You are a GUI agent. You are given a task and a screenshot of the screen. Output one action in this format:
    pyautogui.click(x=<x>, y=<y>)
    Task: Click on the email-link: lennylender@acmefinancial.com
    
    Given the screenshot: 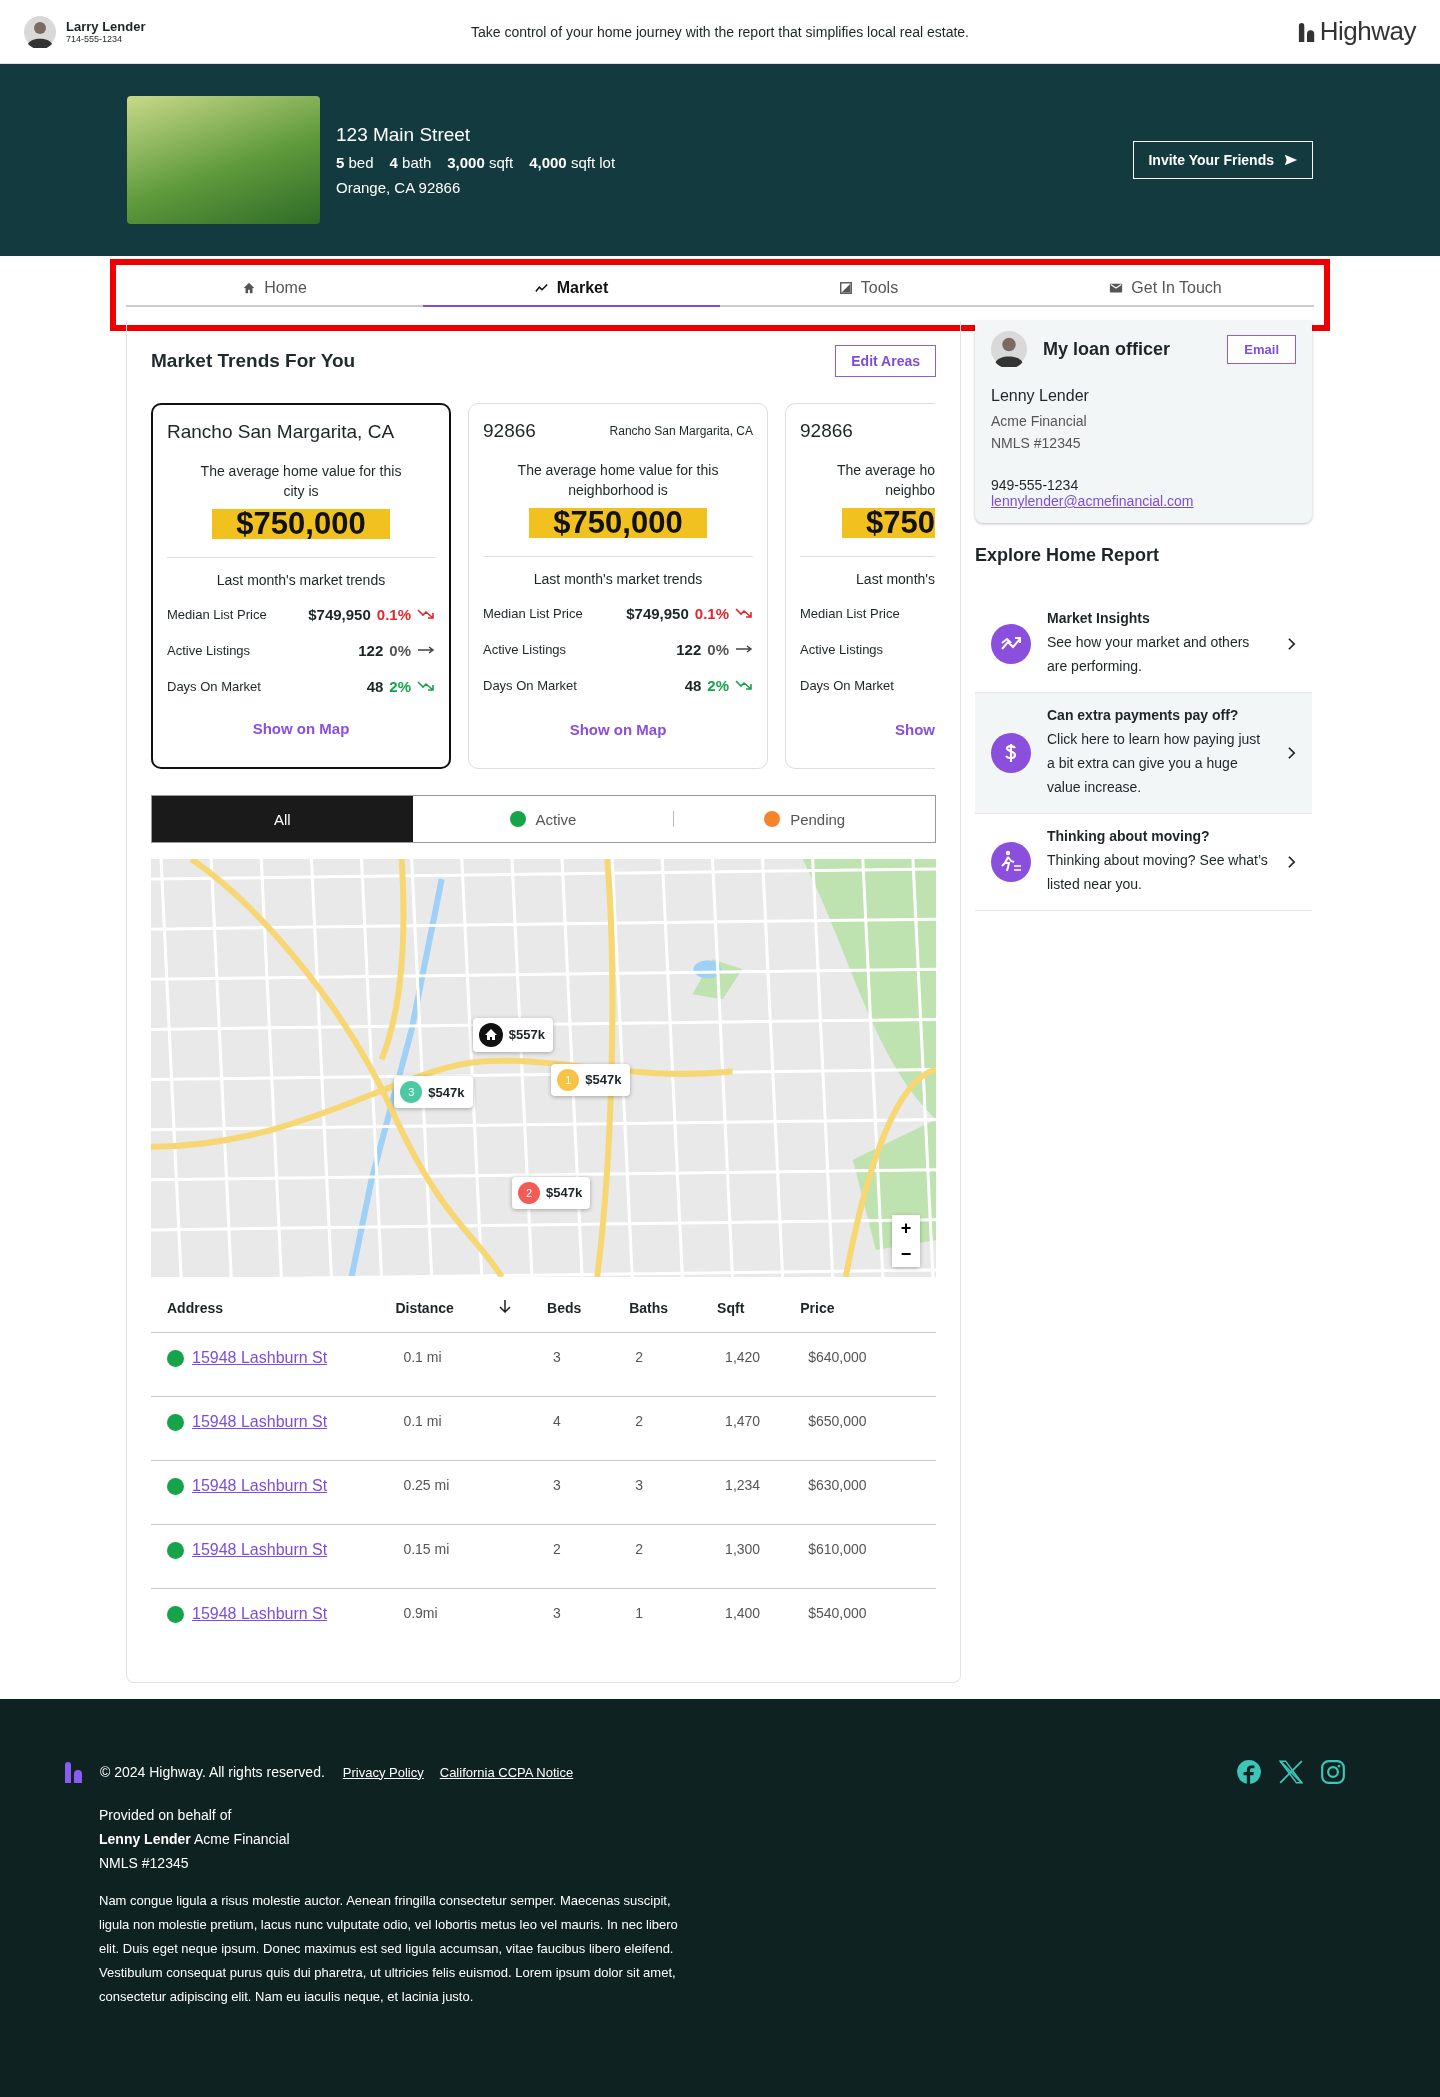 What is the action you would take?
    pyautogui.click(x=1143, y=501)
    